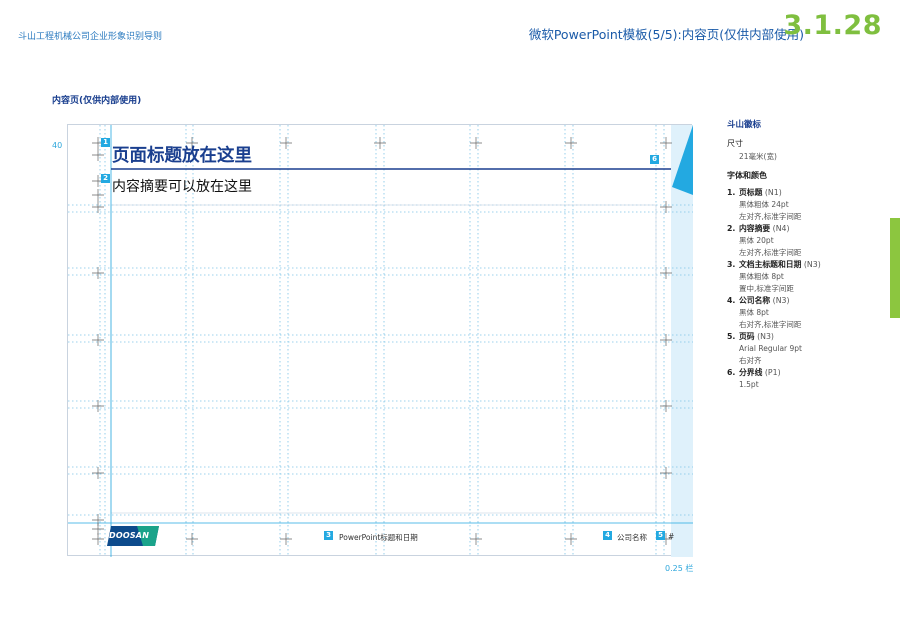  I want to click on footer-company-name: 公司名称, so click(632, 537).